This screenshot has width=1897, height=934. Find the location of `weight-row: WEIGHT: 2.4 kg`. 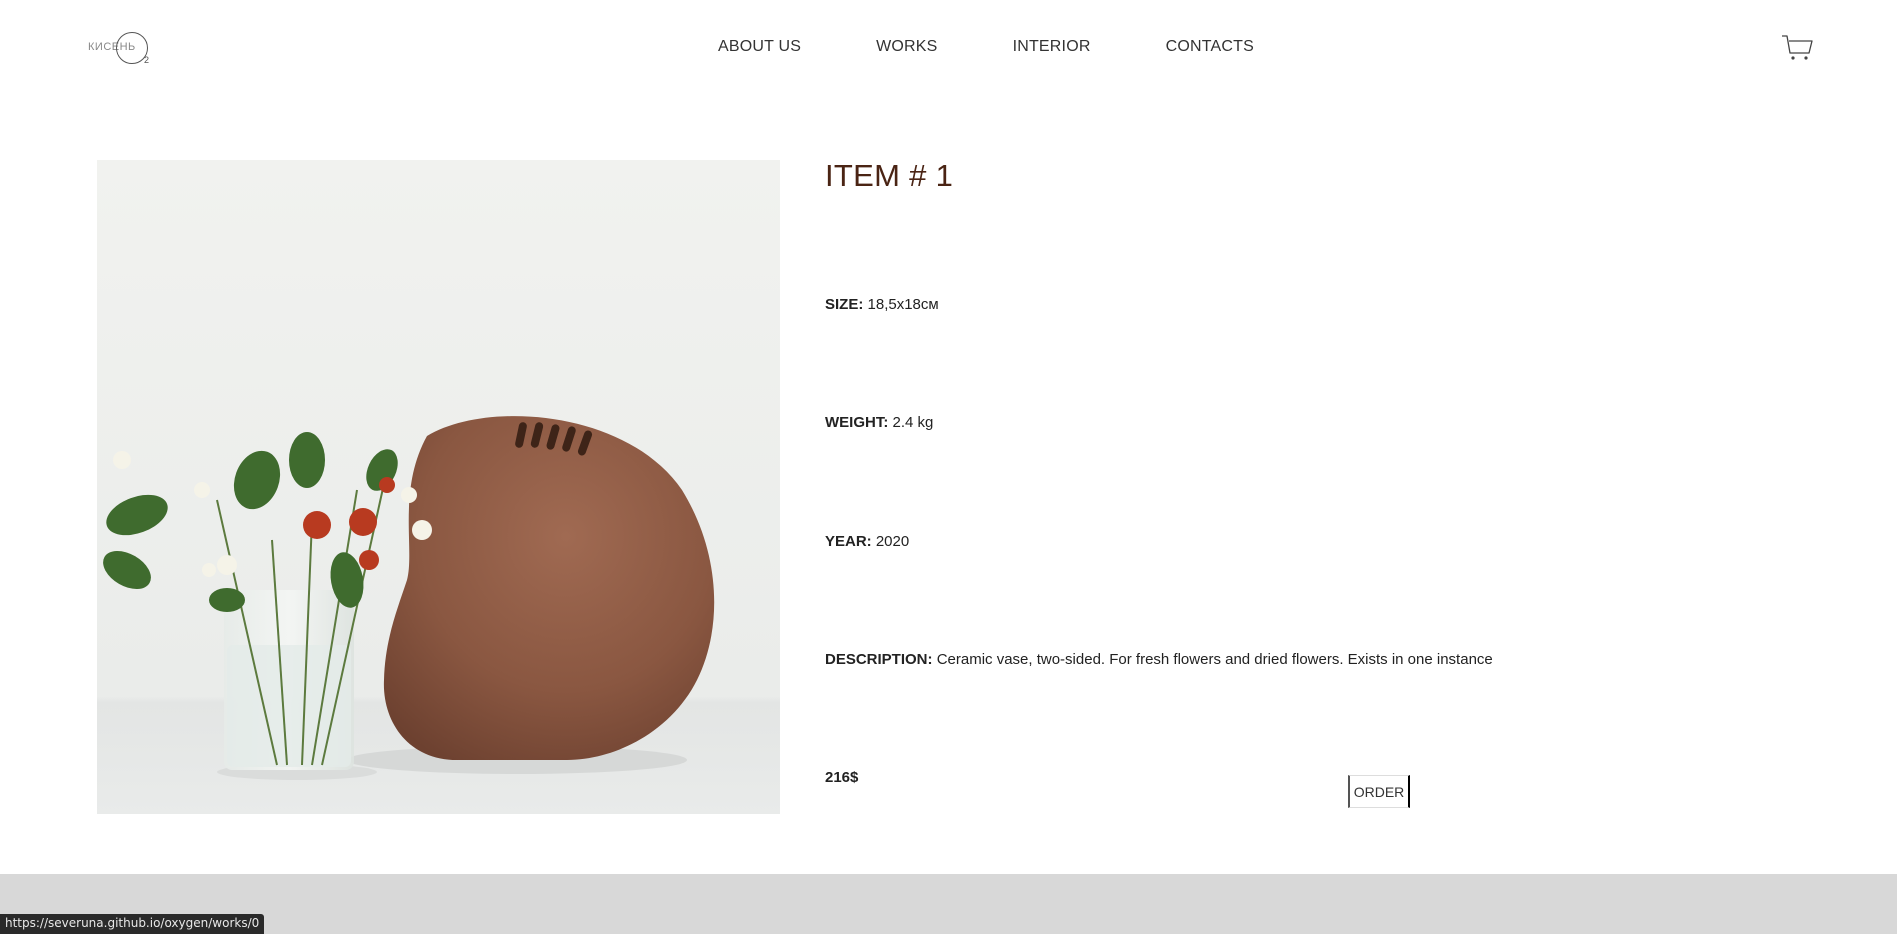

weight-row: WEIGHT: 2.4 kg is located at coordinates (879, 422).